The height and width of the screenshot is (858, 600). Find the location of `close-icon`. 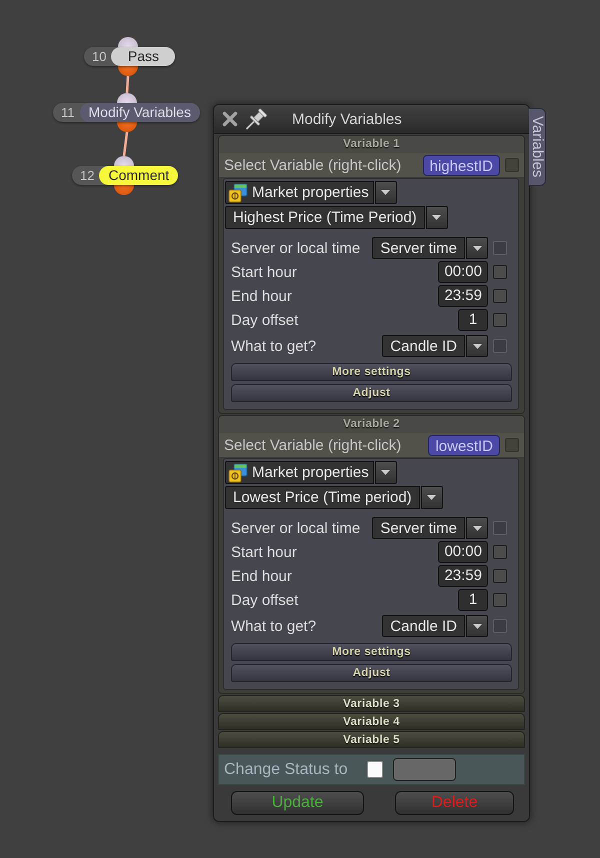

close-icon is located at coordinates (230, 119).